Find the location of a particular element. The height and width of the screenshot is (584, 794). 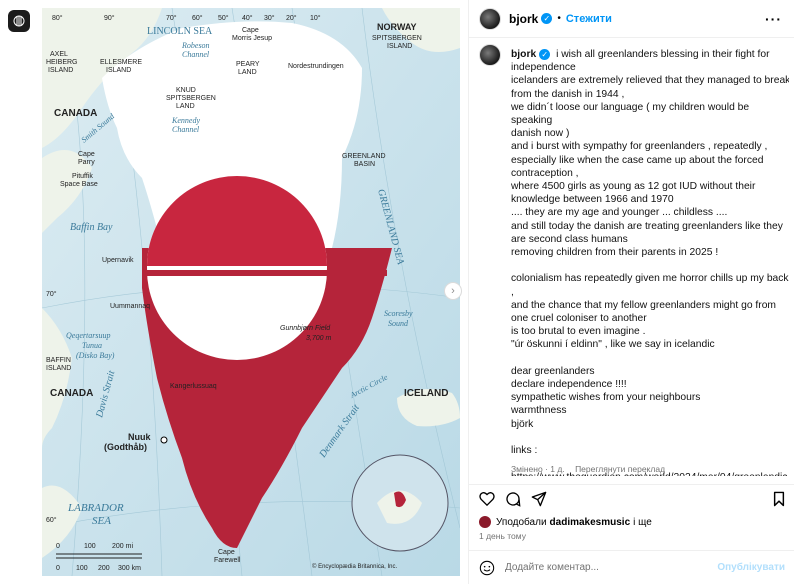

map-label: 200 mi is located at coordinates (122, 546).